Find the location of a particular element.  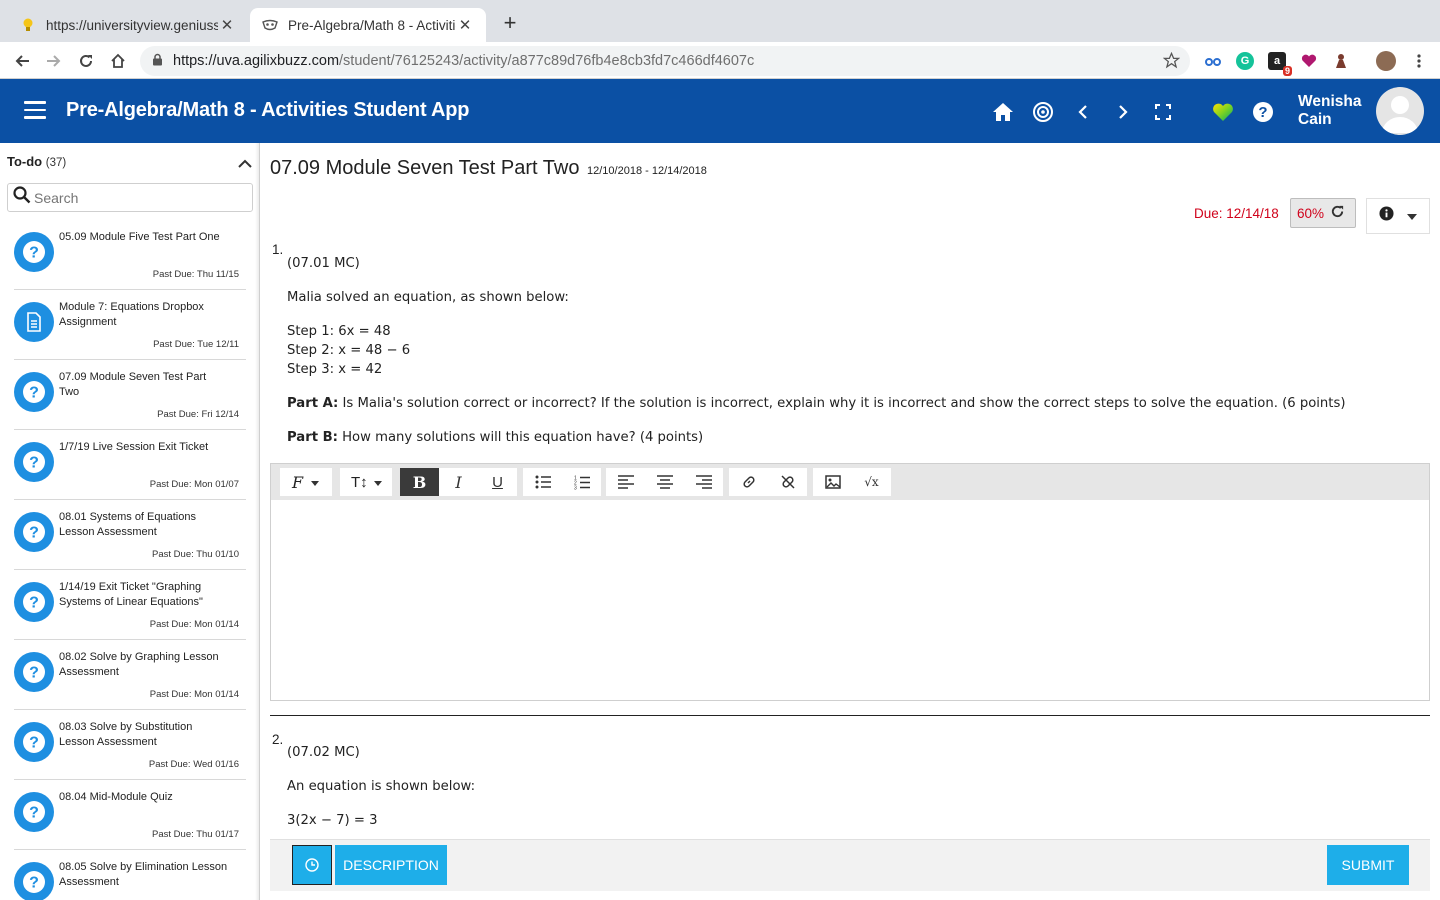

todo-item-due: Past Due: Wed 01/16 is located at coordinates (193, 764).